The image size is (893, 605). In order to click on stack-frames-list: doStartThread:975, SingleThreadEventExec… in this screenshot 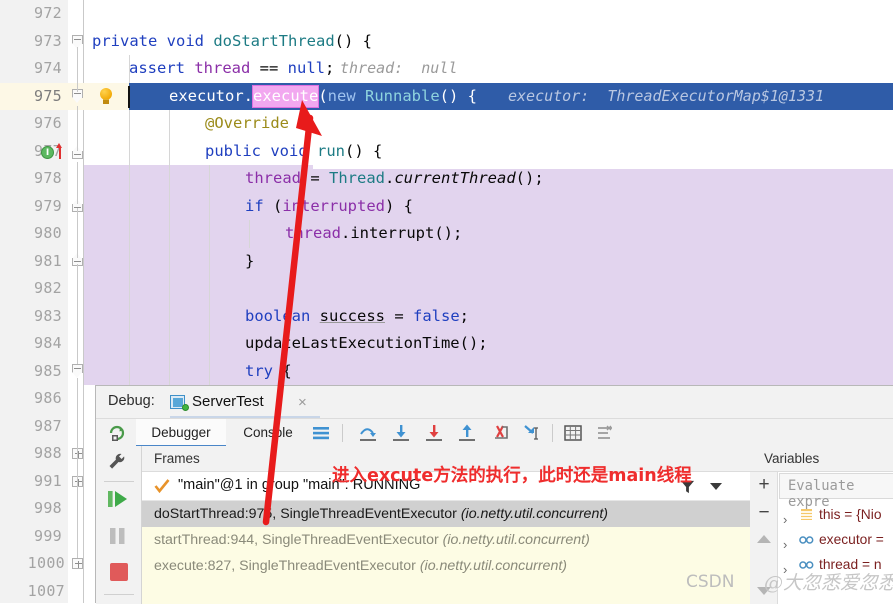, I will do `click(446, 552)`.